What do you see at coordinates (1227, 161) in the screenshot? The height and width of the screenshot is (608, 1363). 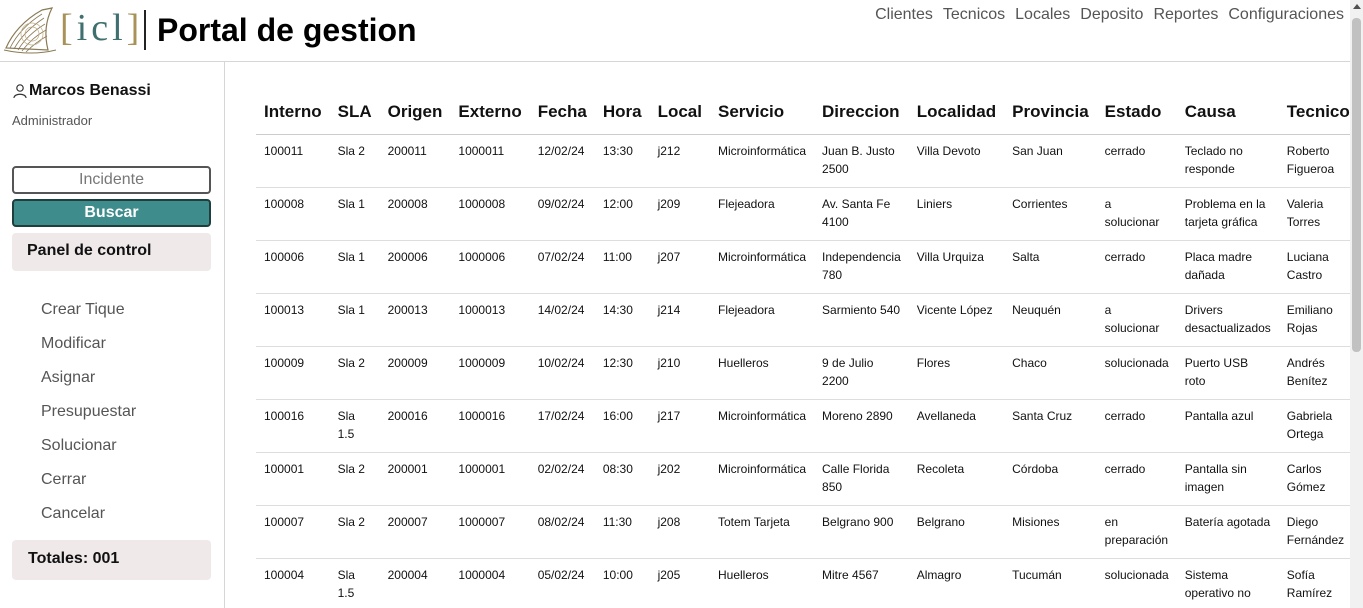 I see `cell-causa: Teclado no responde` at bounding box center [1227, 161].